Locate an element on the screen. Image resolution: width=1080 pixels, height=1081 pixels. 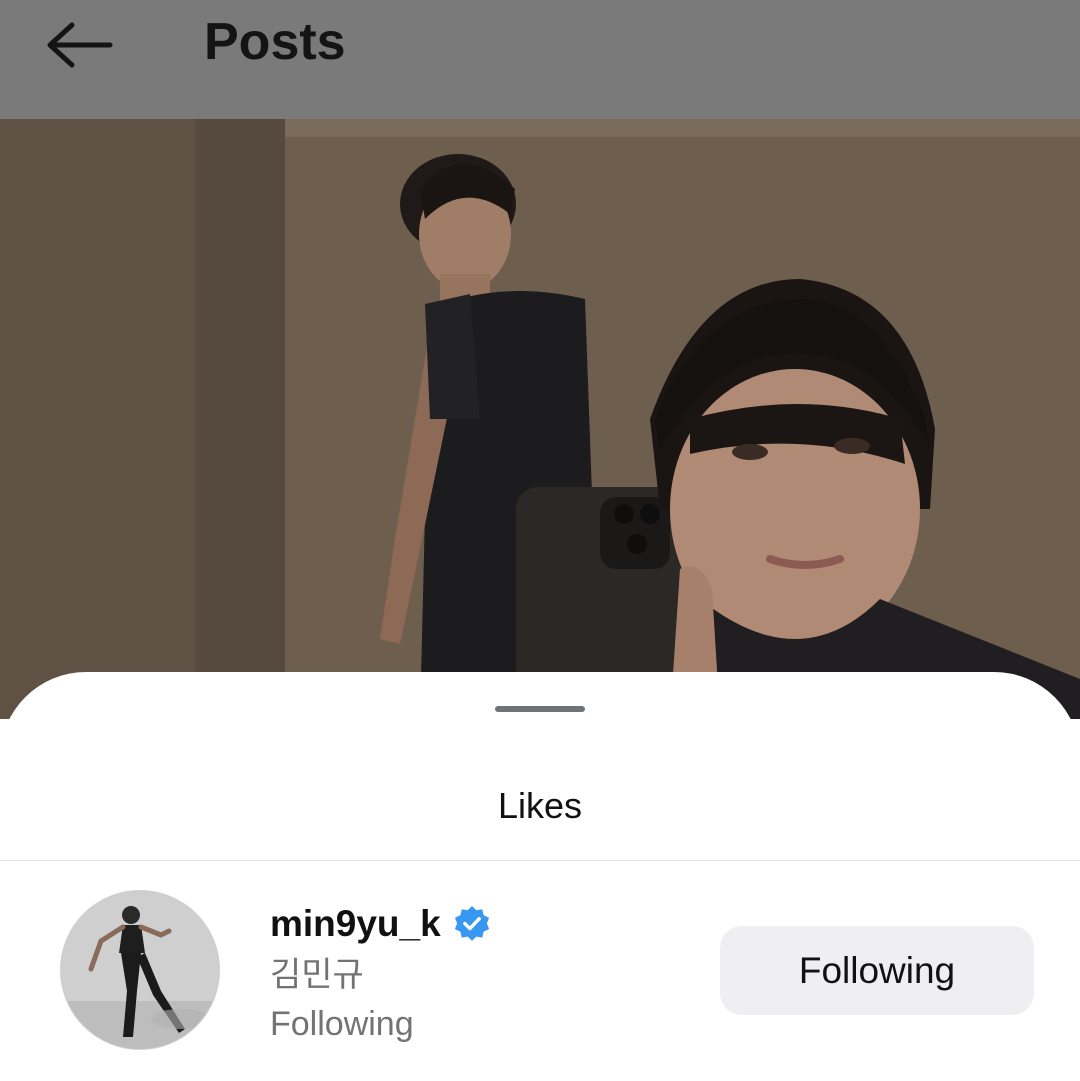
drag-handle is located at coordinates (540, 709).